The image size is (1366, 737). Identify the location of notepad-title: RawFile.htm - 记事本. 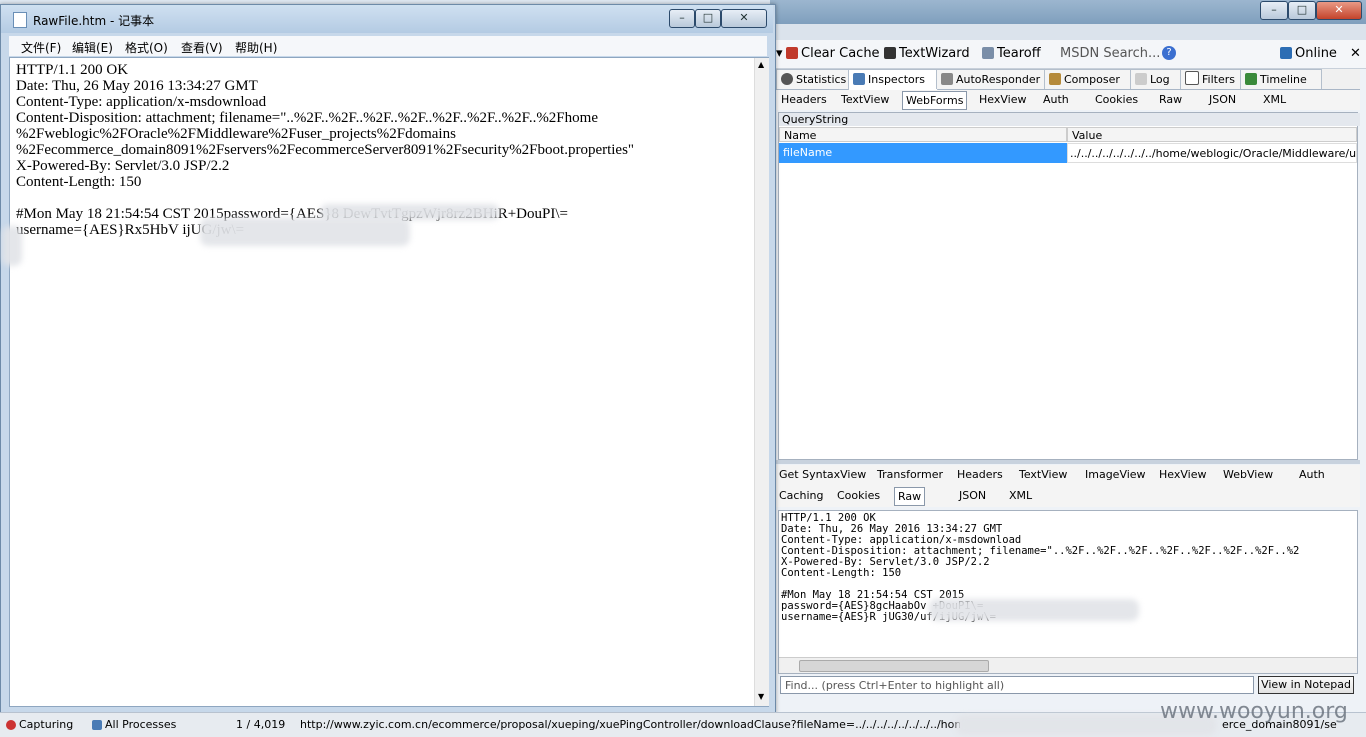
(94, 21).